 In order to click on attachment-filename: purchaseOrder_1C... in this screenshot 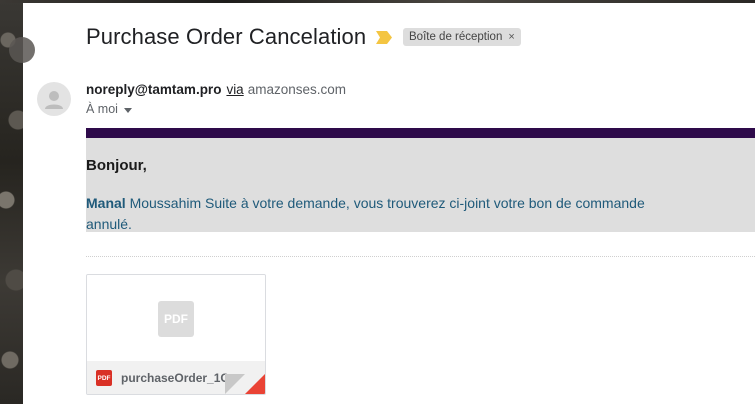, I will do `click(178, 378)`.